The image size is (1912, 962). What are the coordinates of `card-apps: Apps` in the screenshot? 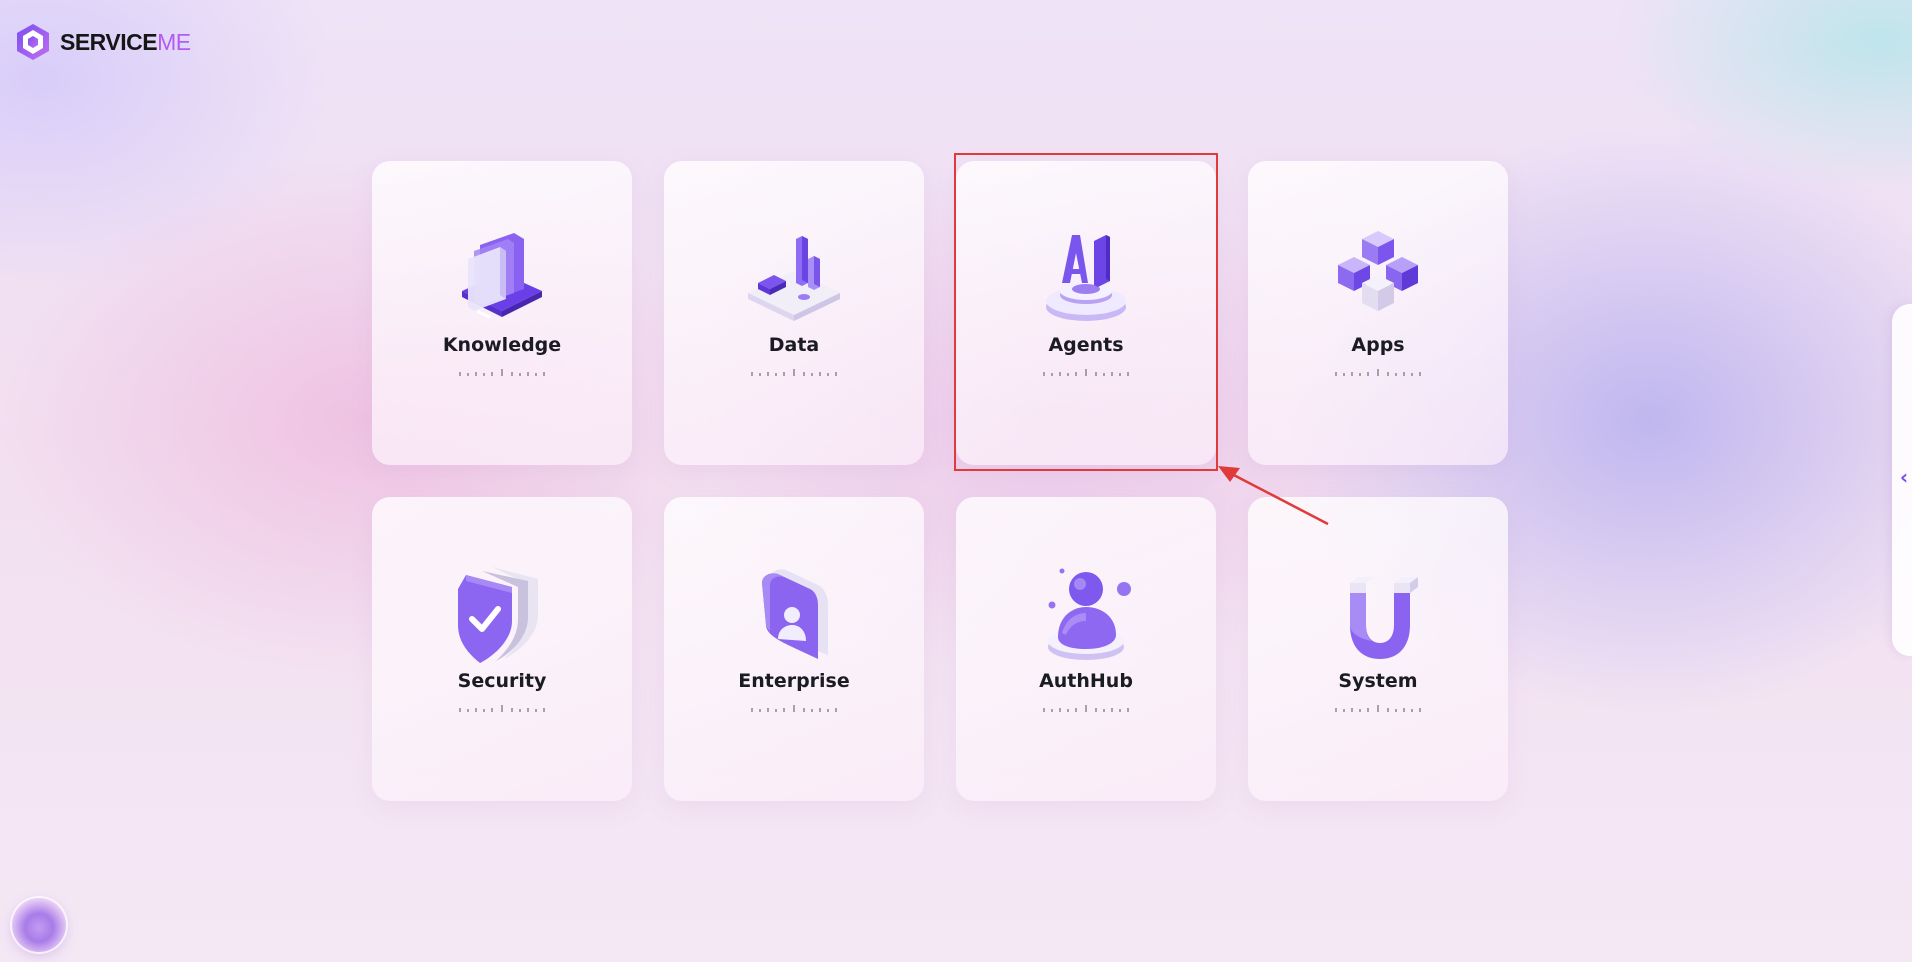 It's located at (1378, 313).